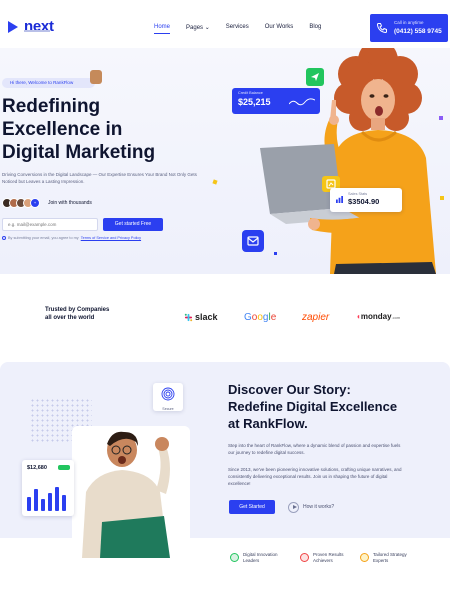 This screenshot has width=450, height=600. Describe the element at coordinates (70, 203) in the screenshot. I see `join-text: Join with thousands` at that location.